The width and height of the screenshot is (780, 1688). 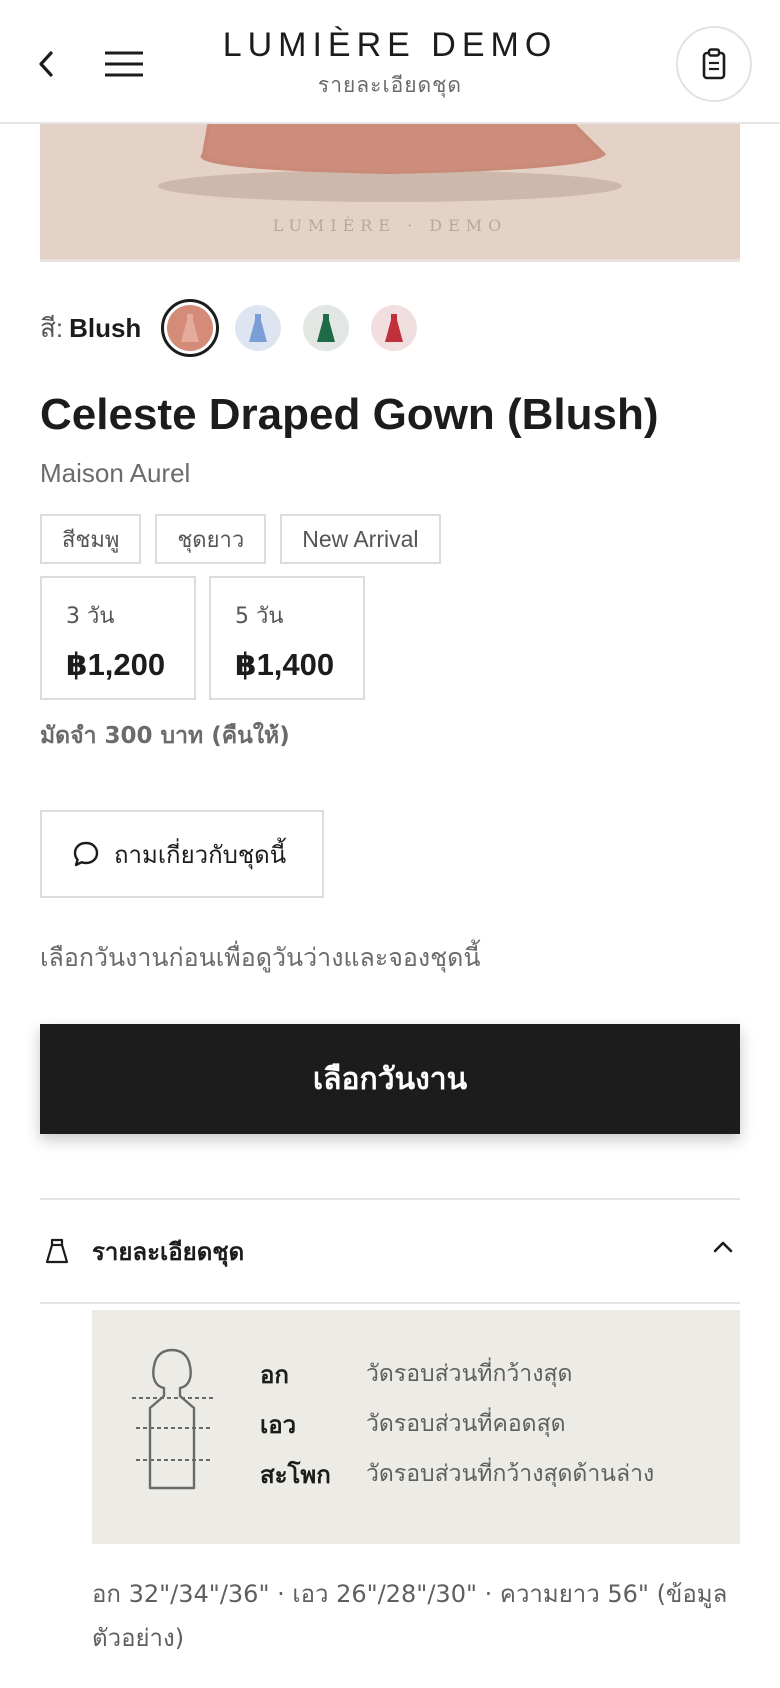 I want to click on measurement-description: วัดรอบส่วนที่กว้างสุดด้านล่าง, so click(x=510, y=1474).